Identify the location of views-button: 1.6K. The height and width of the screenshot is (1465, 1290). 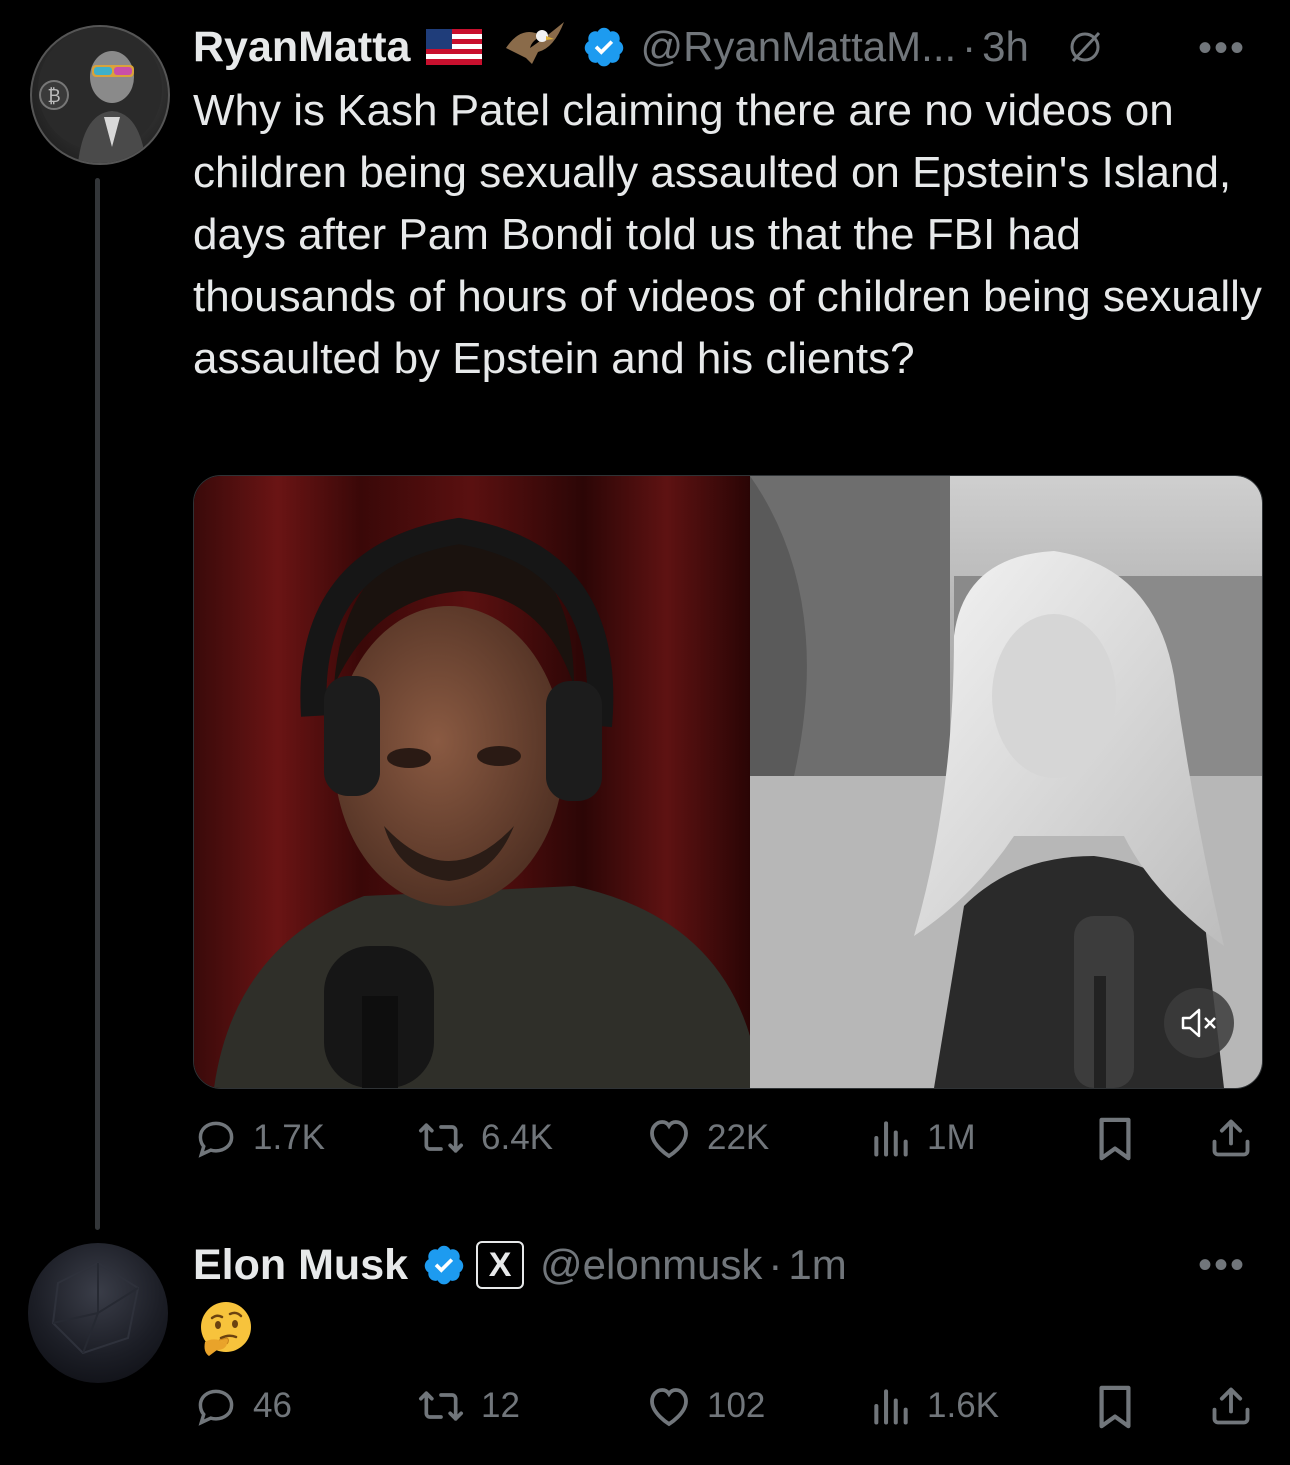
(934, 1406).